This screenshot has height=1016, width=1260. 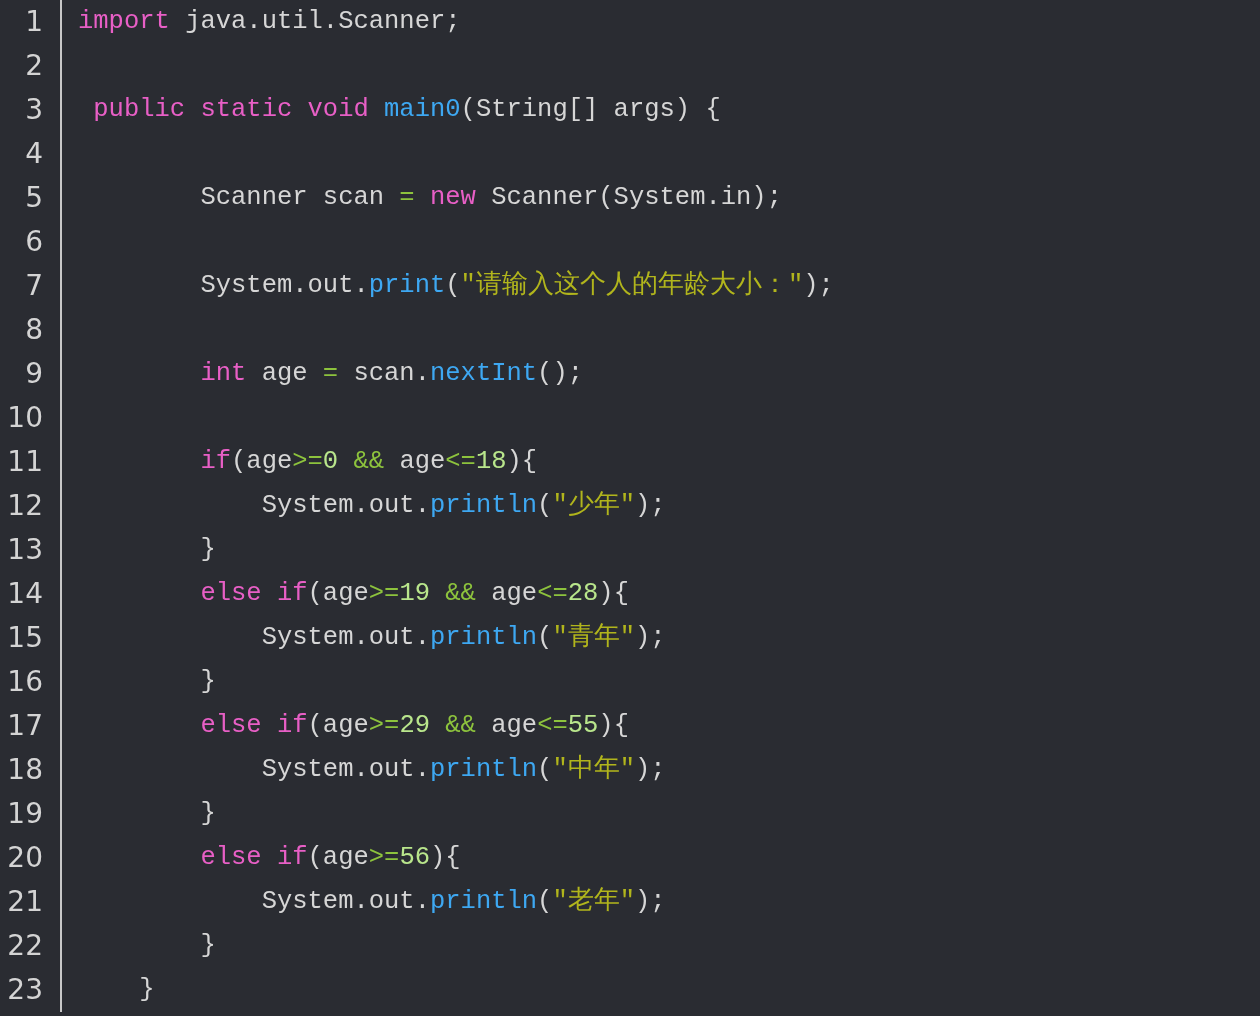 What do you see at coordinates (34, 110) in the screenshot?
I see `line-number: 3` at bounding box center [34, 110].